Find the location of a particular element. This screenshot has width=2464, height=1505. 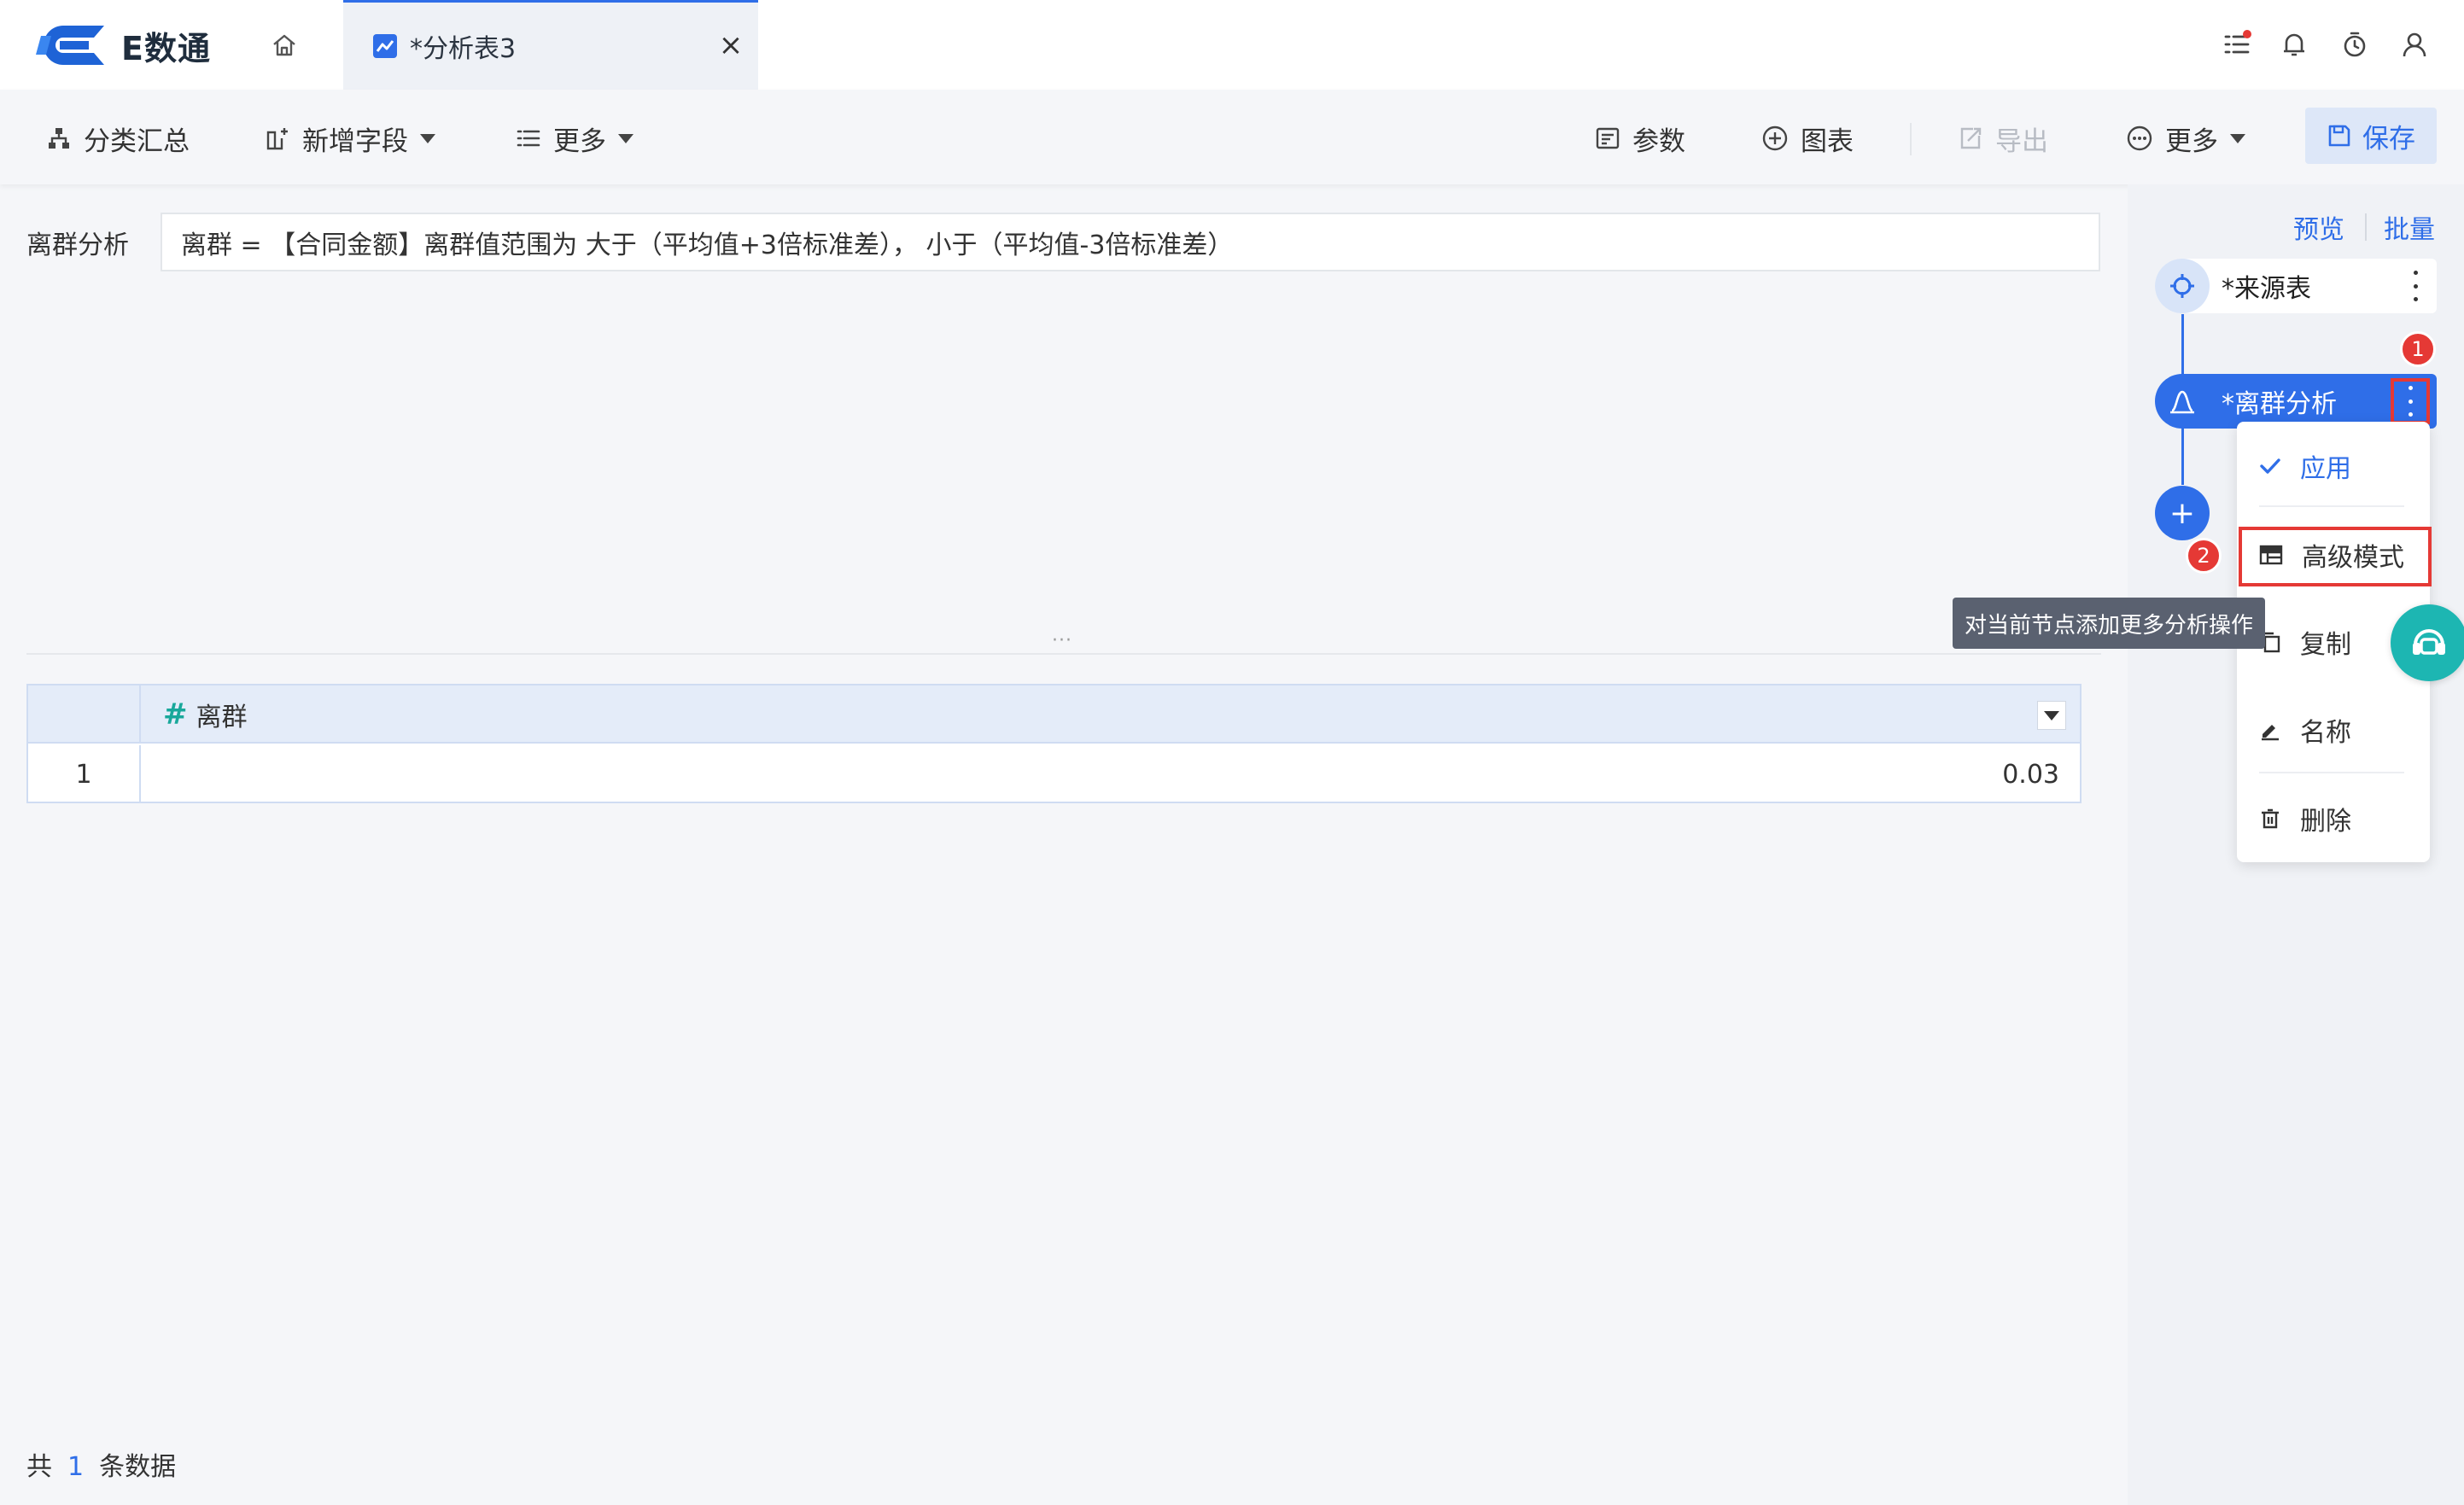

link-divider is located at coordinates (2366, 227).